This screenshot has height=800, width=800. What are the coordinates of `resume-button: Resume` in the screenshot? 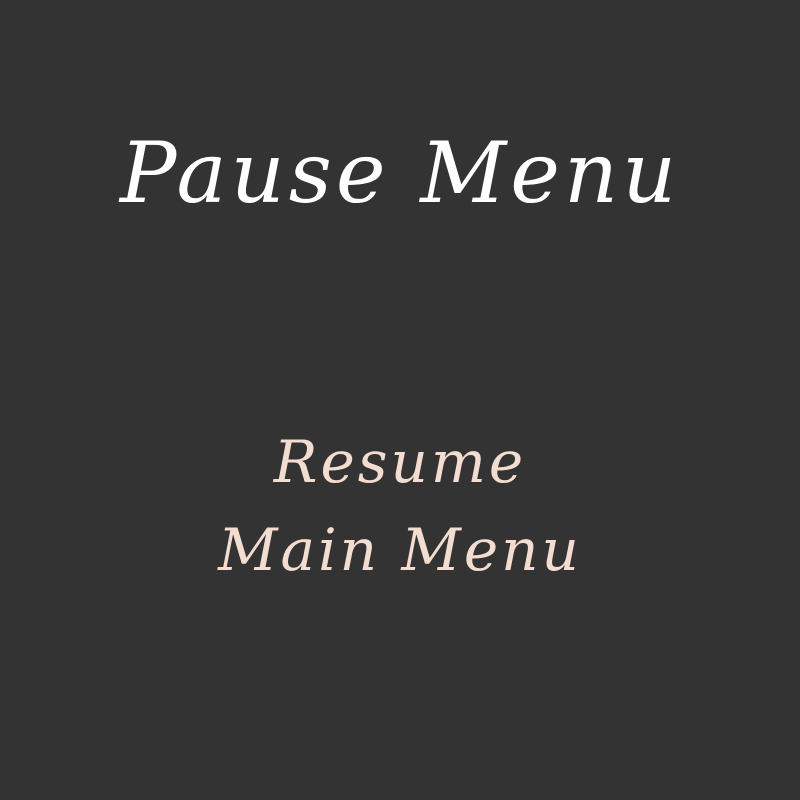 It's located at (400, 462).